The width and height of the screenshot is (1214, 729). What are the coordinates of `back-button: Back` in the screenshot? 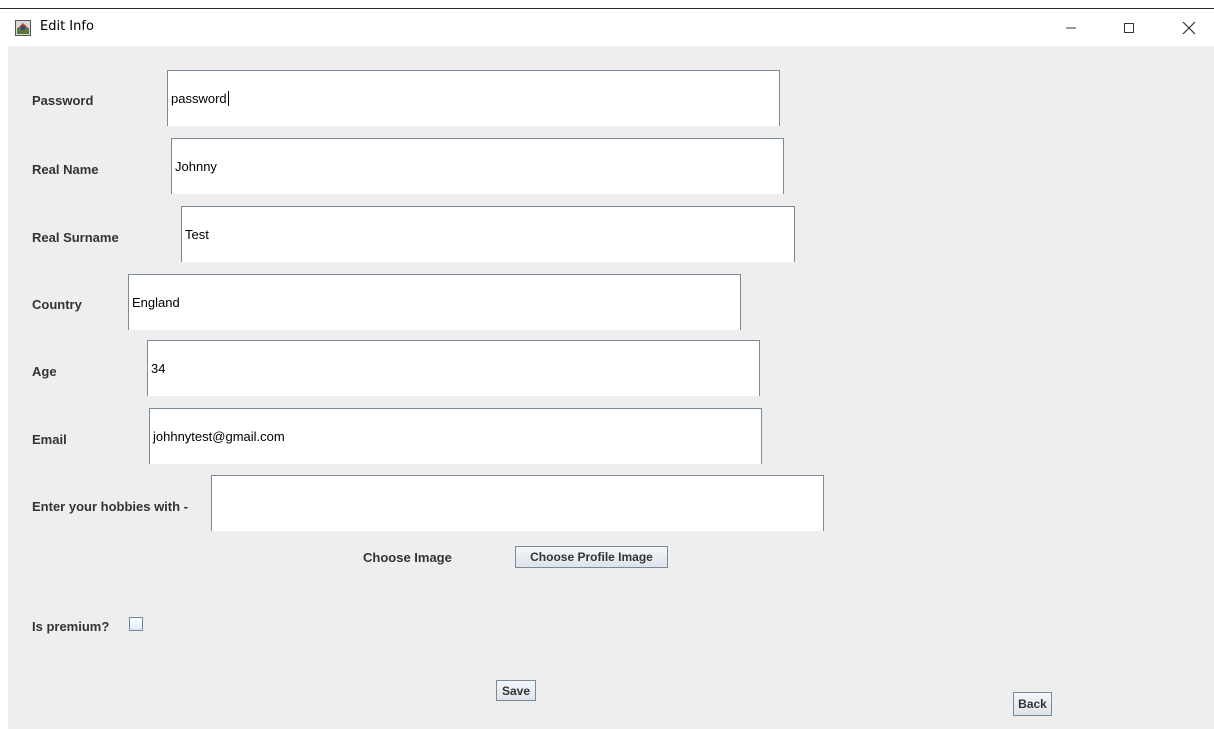 It's located at (1032, 704).